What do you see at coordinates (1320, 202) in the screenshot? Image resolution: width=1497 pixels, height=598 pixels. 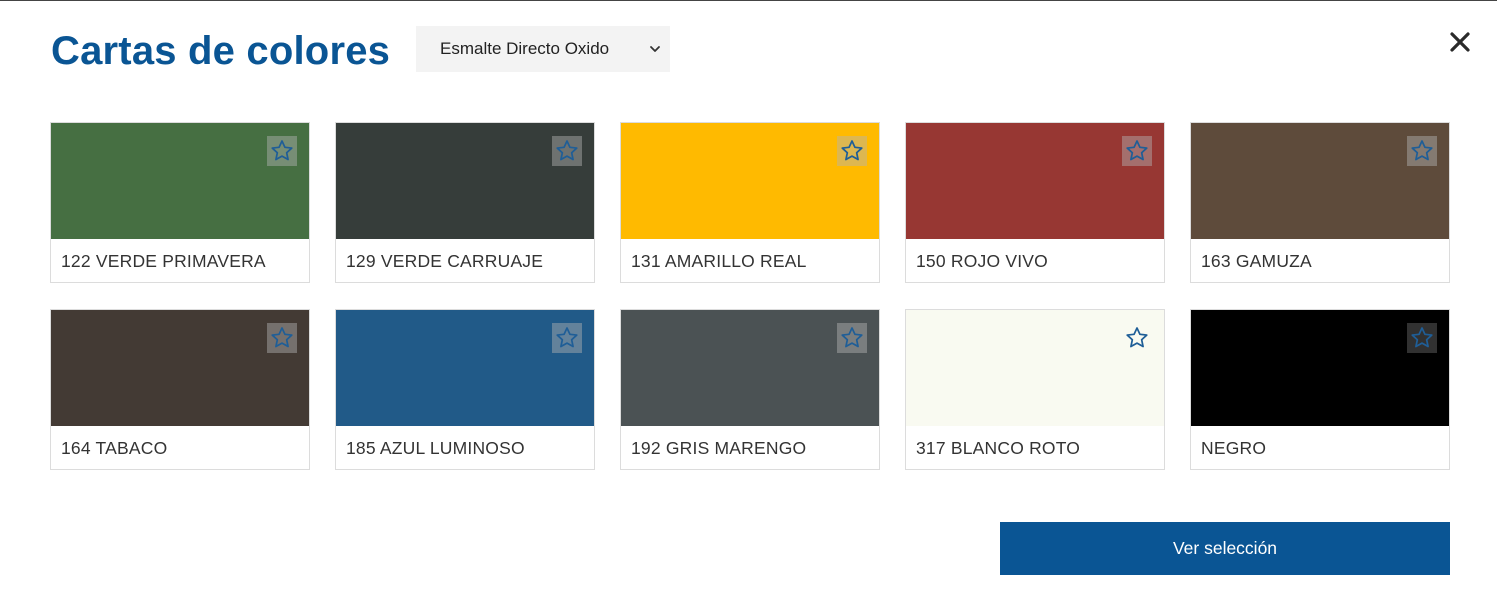 I see `color-card: 163 GAMUZA` at bounding box center [1320, 202].